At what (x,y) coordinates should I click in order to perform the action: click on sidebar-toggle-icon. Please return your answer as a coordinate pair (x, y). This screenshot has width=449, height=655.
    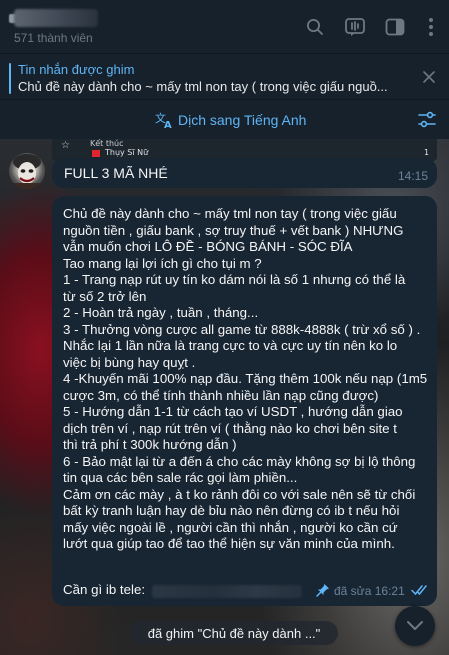
    Looking at the image, I should click on (395, 27).